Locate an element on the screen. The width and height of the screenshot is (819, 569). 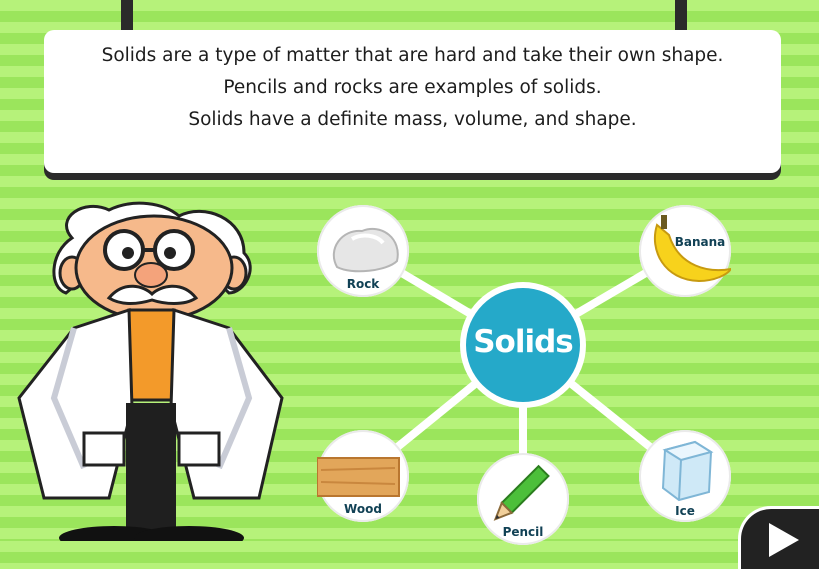
concept-hub-solids: Solids is located at coordinates (523, 345).